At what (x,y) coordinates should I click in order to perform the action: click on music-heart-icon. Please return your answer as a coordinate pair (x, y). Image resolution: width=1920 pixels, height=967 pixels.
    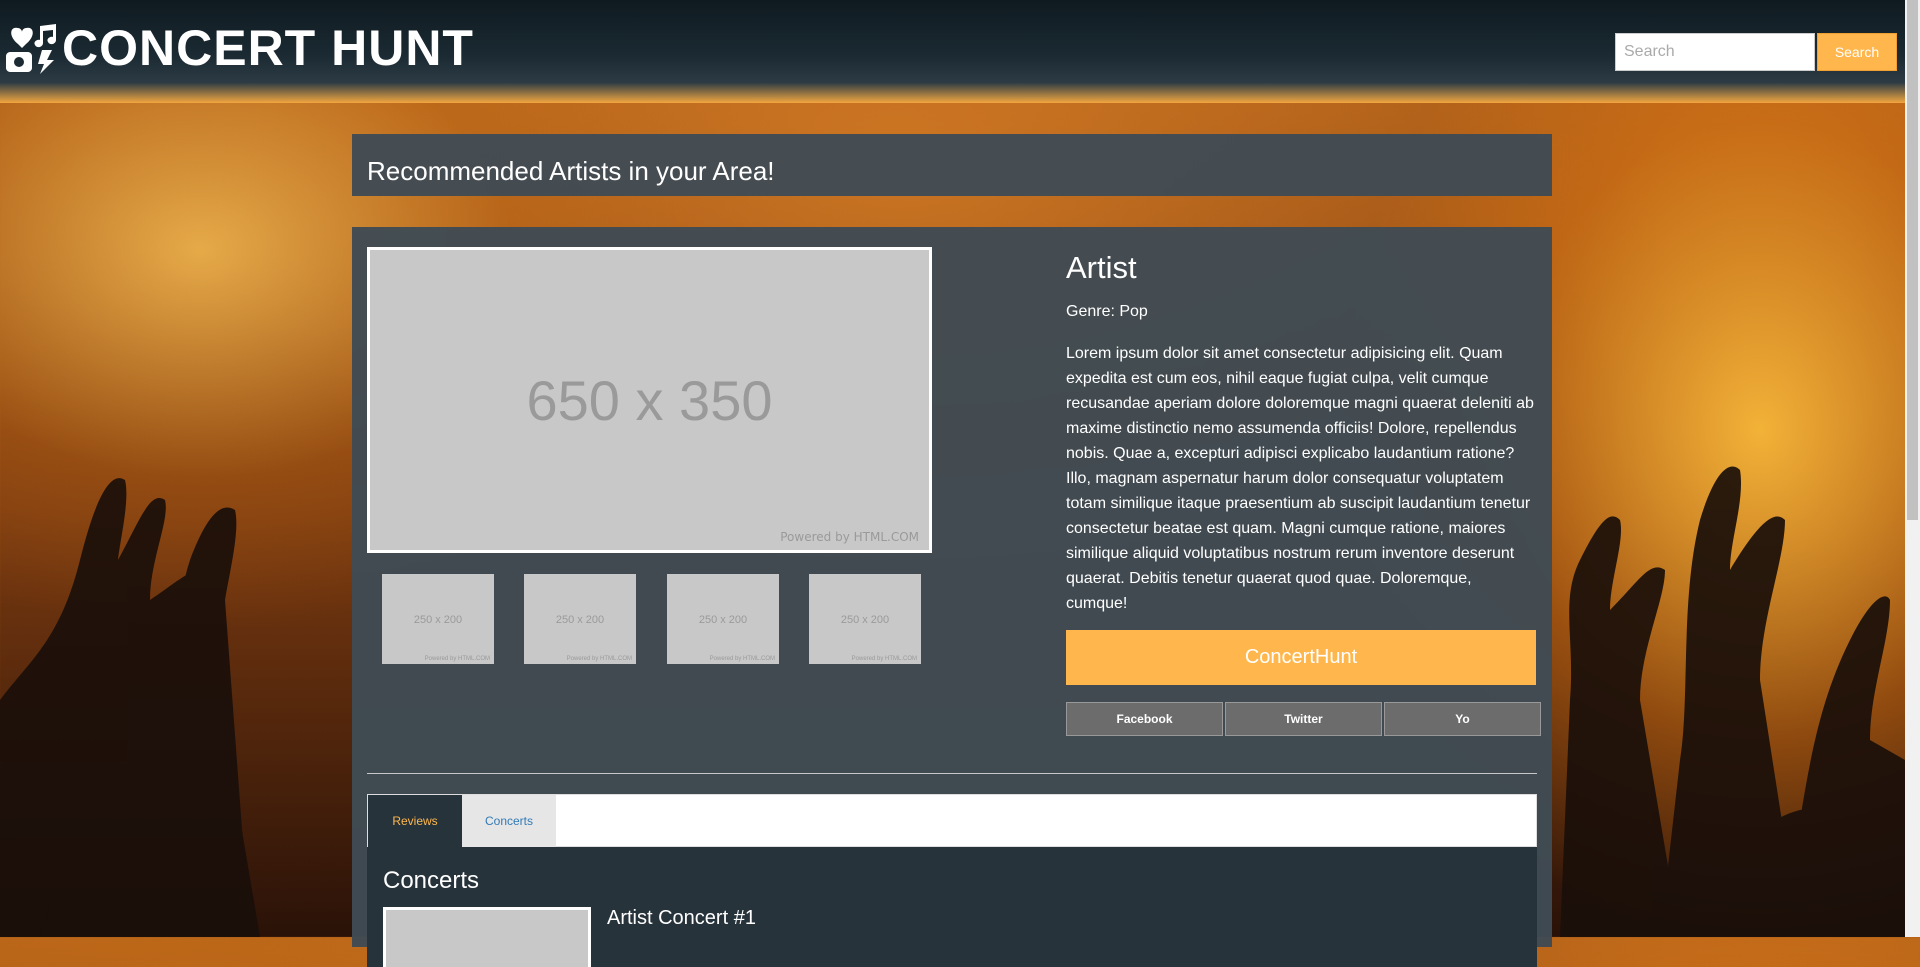
    Looking at the image, I should click on (31, 49).